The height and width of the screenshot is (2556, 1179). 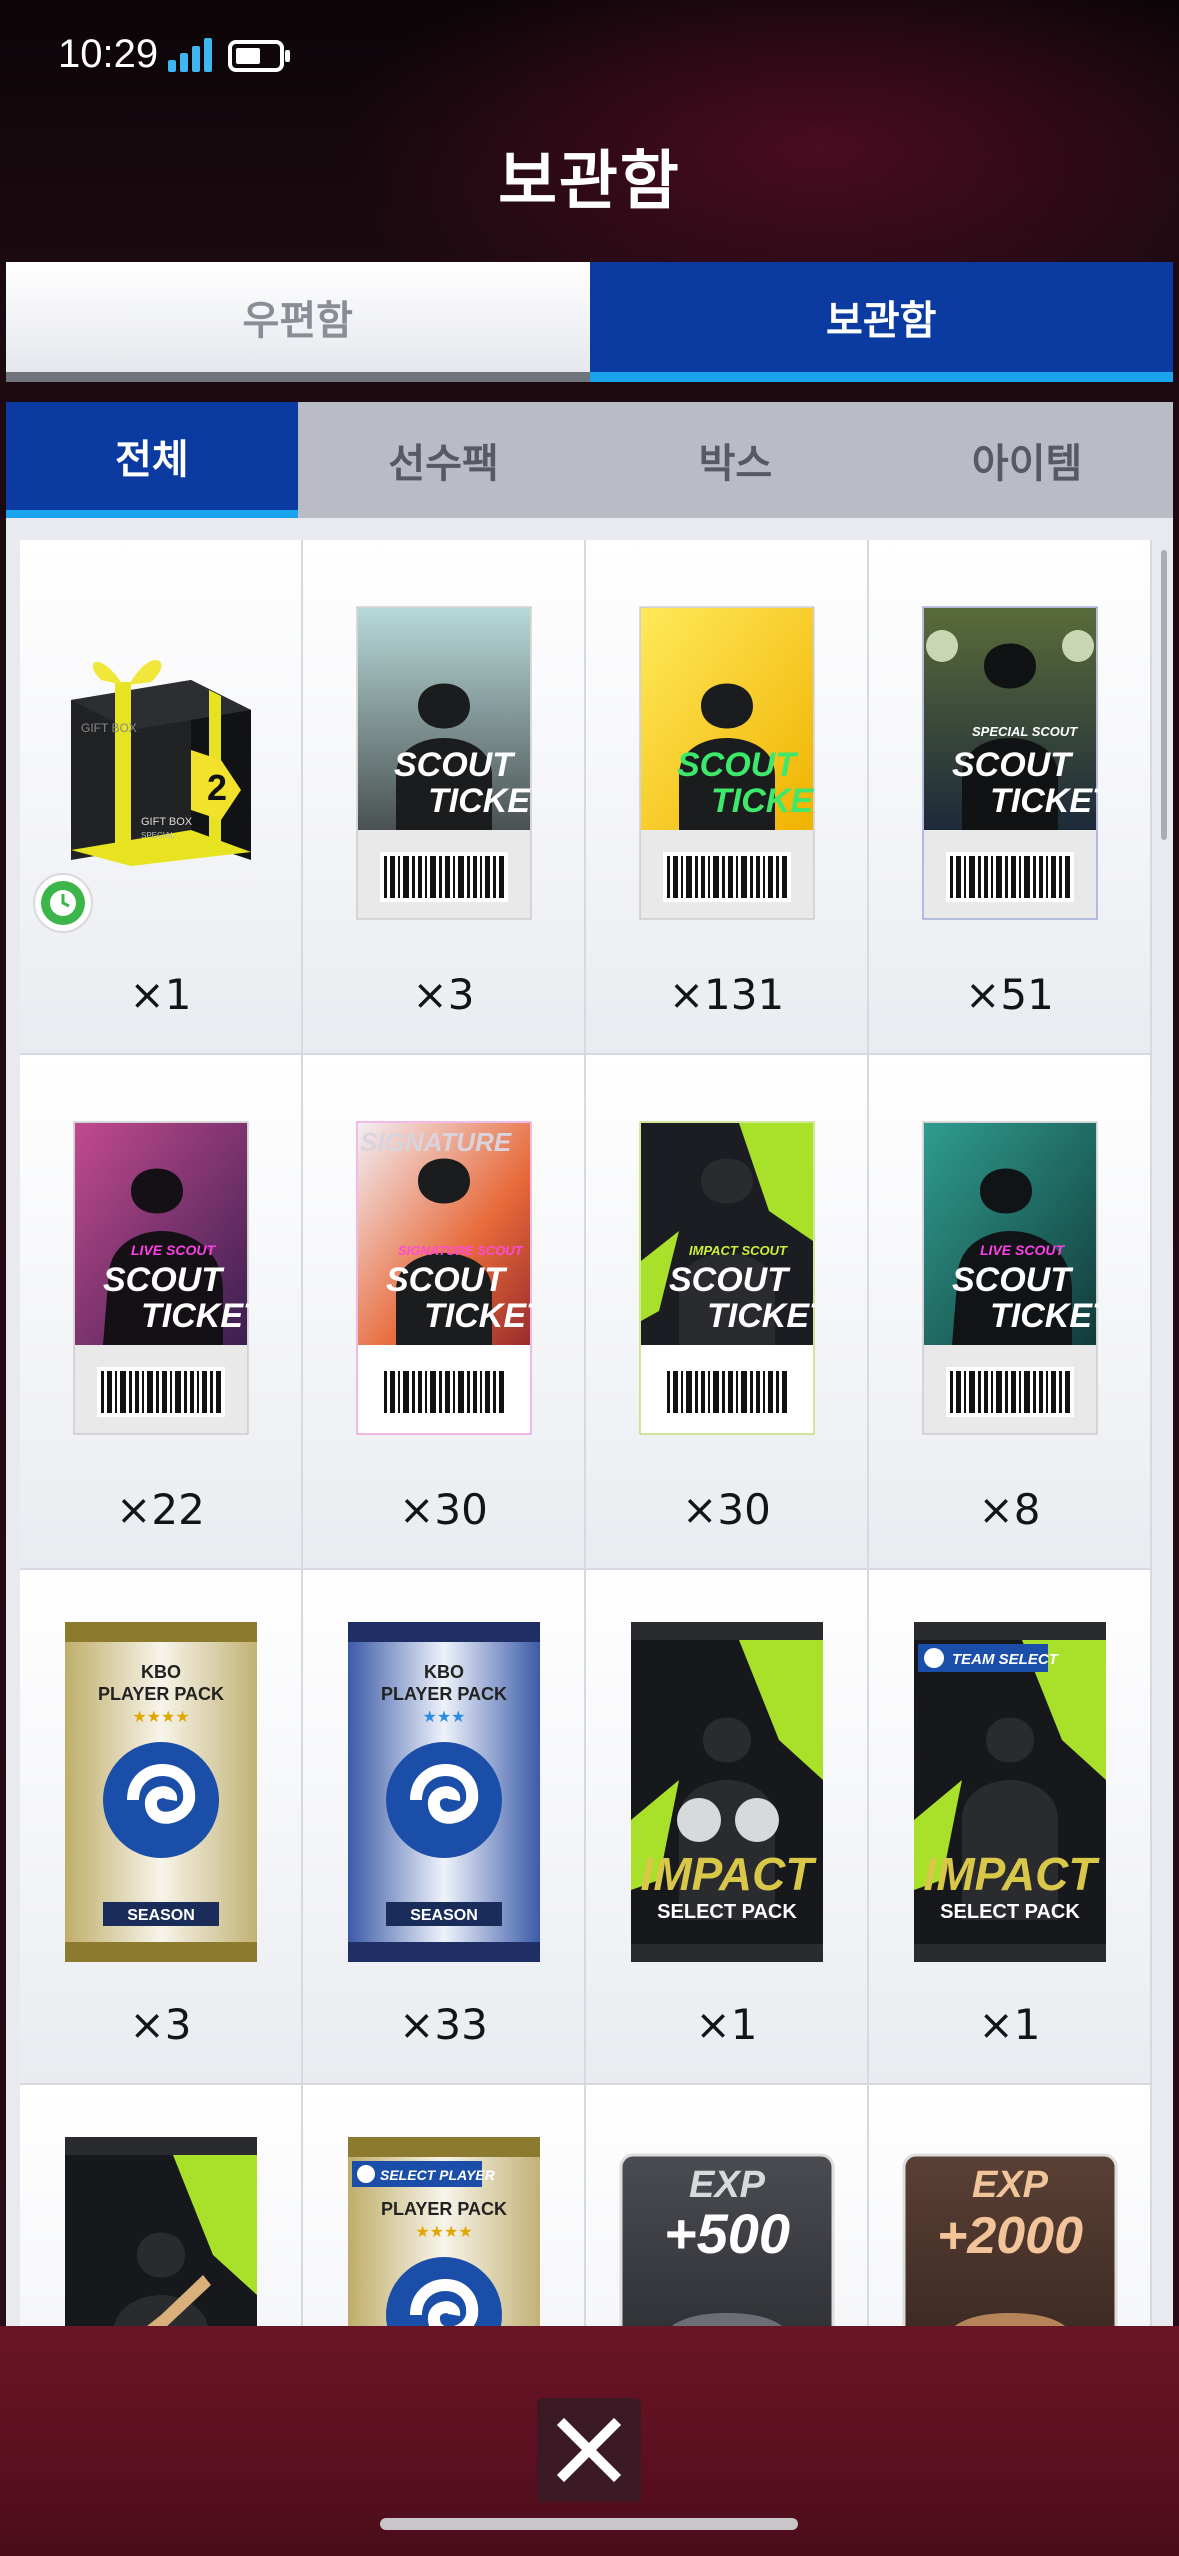 I want to click on item-cell: LIVE SCOUT SCOUT TICKET ×8, so click(x=1009, y=1311).